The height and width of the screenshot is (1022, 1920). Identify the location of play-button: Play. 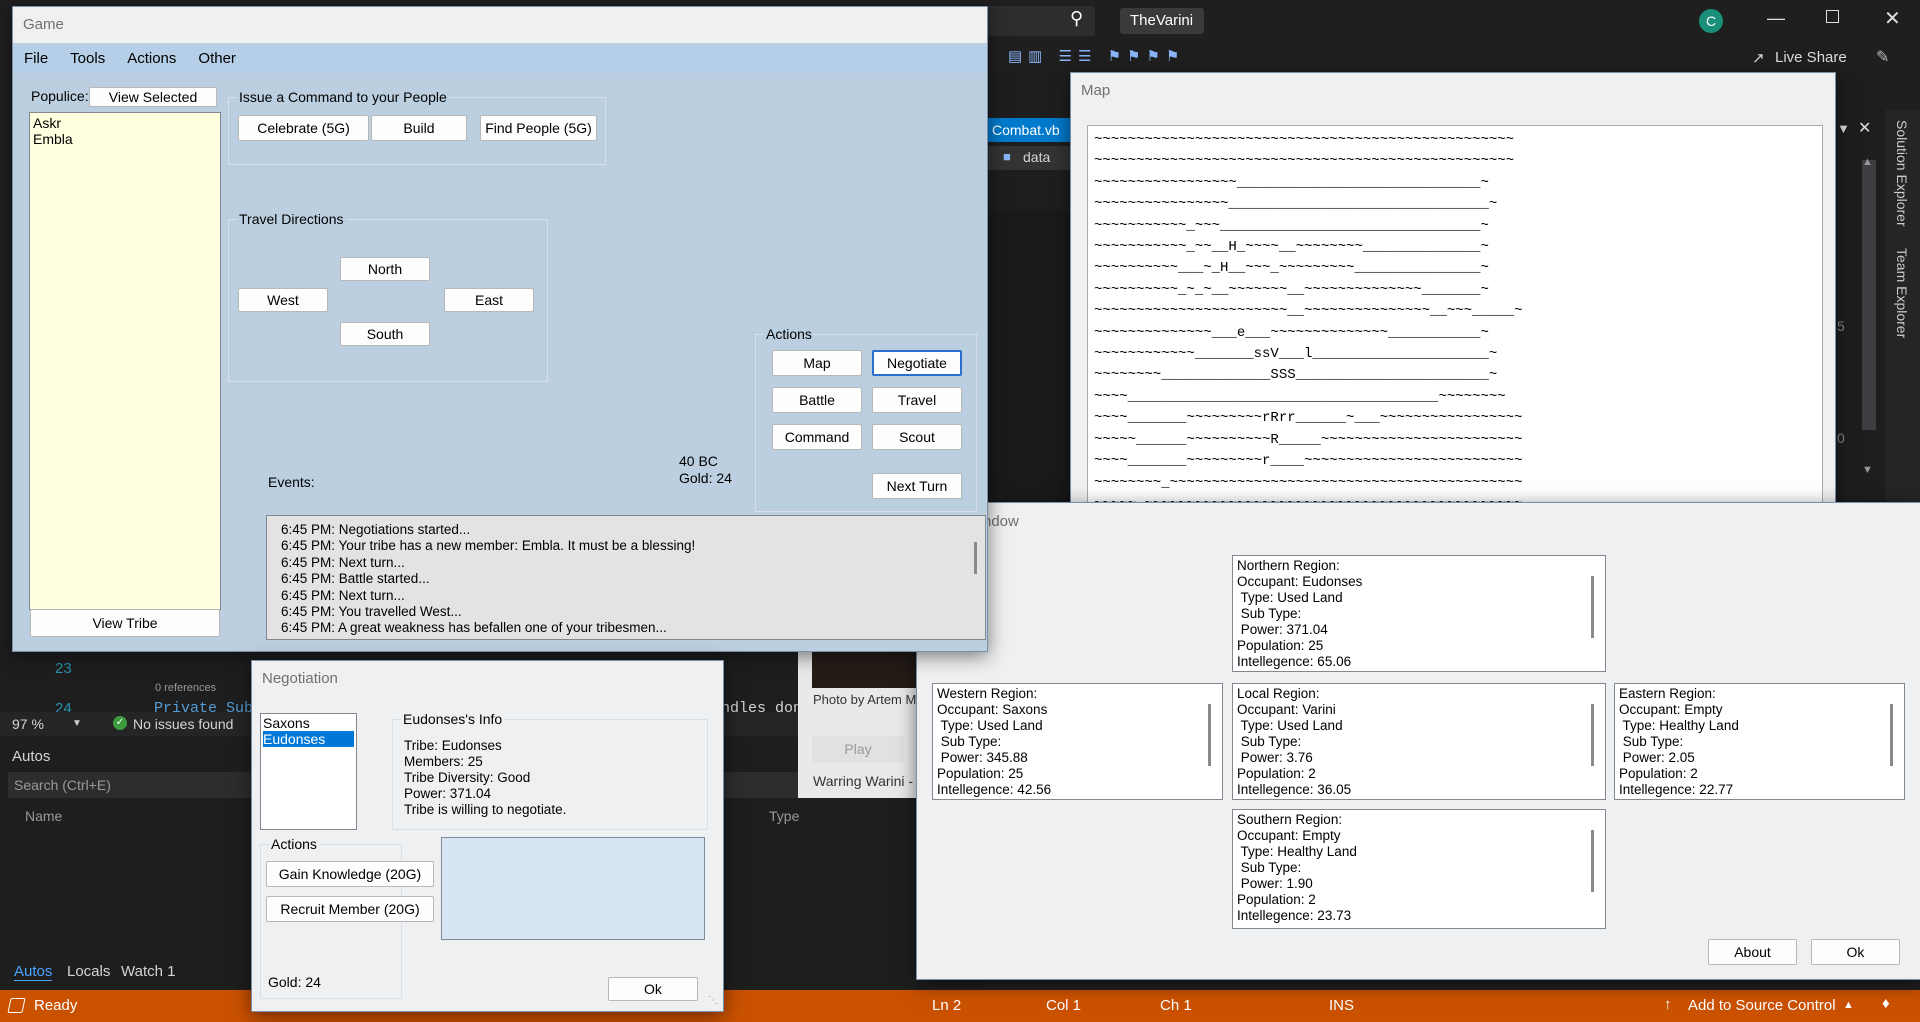
(858, 749).